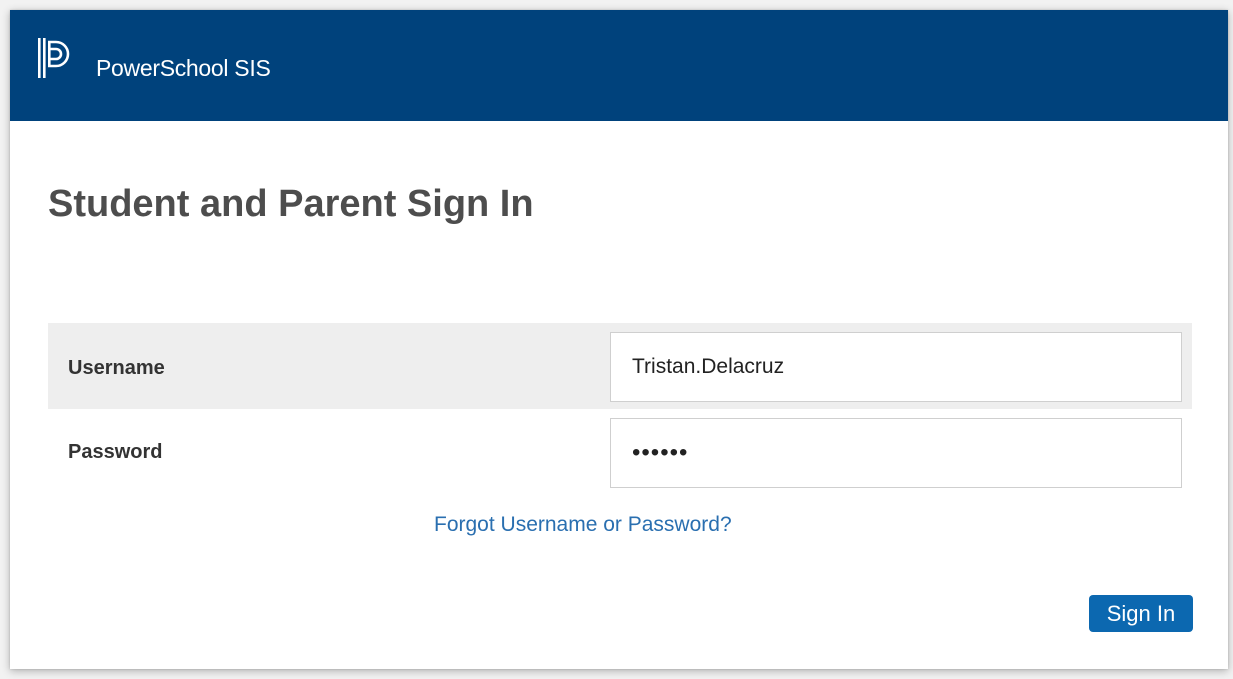  I want to click on sign-in-button: Sign In, so click(1141, 613).